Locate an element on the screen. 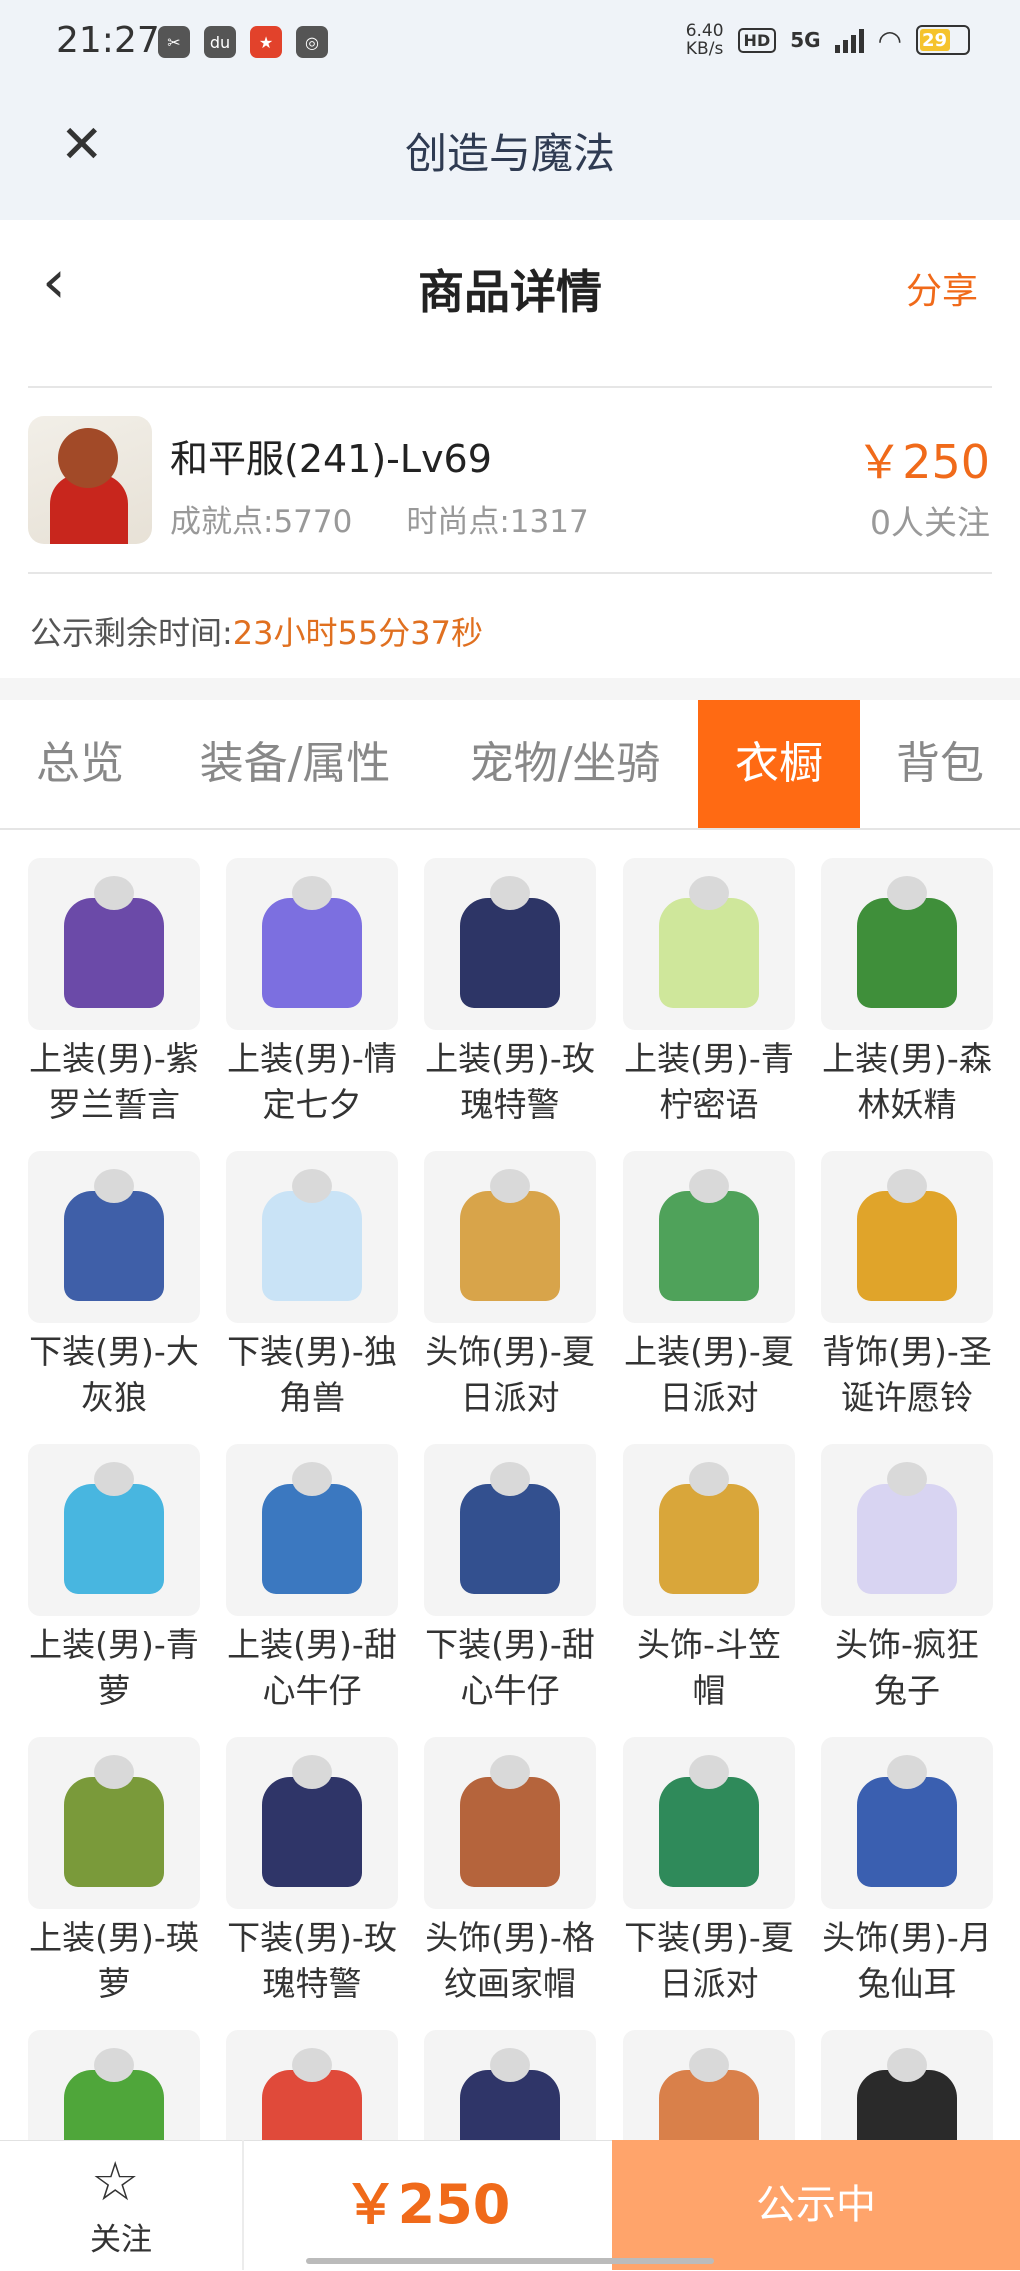 This screenshot has height=2271, width=1020. rabbit-ears-icon is located at coordinates (907, 1823).